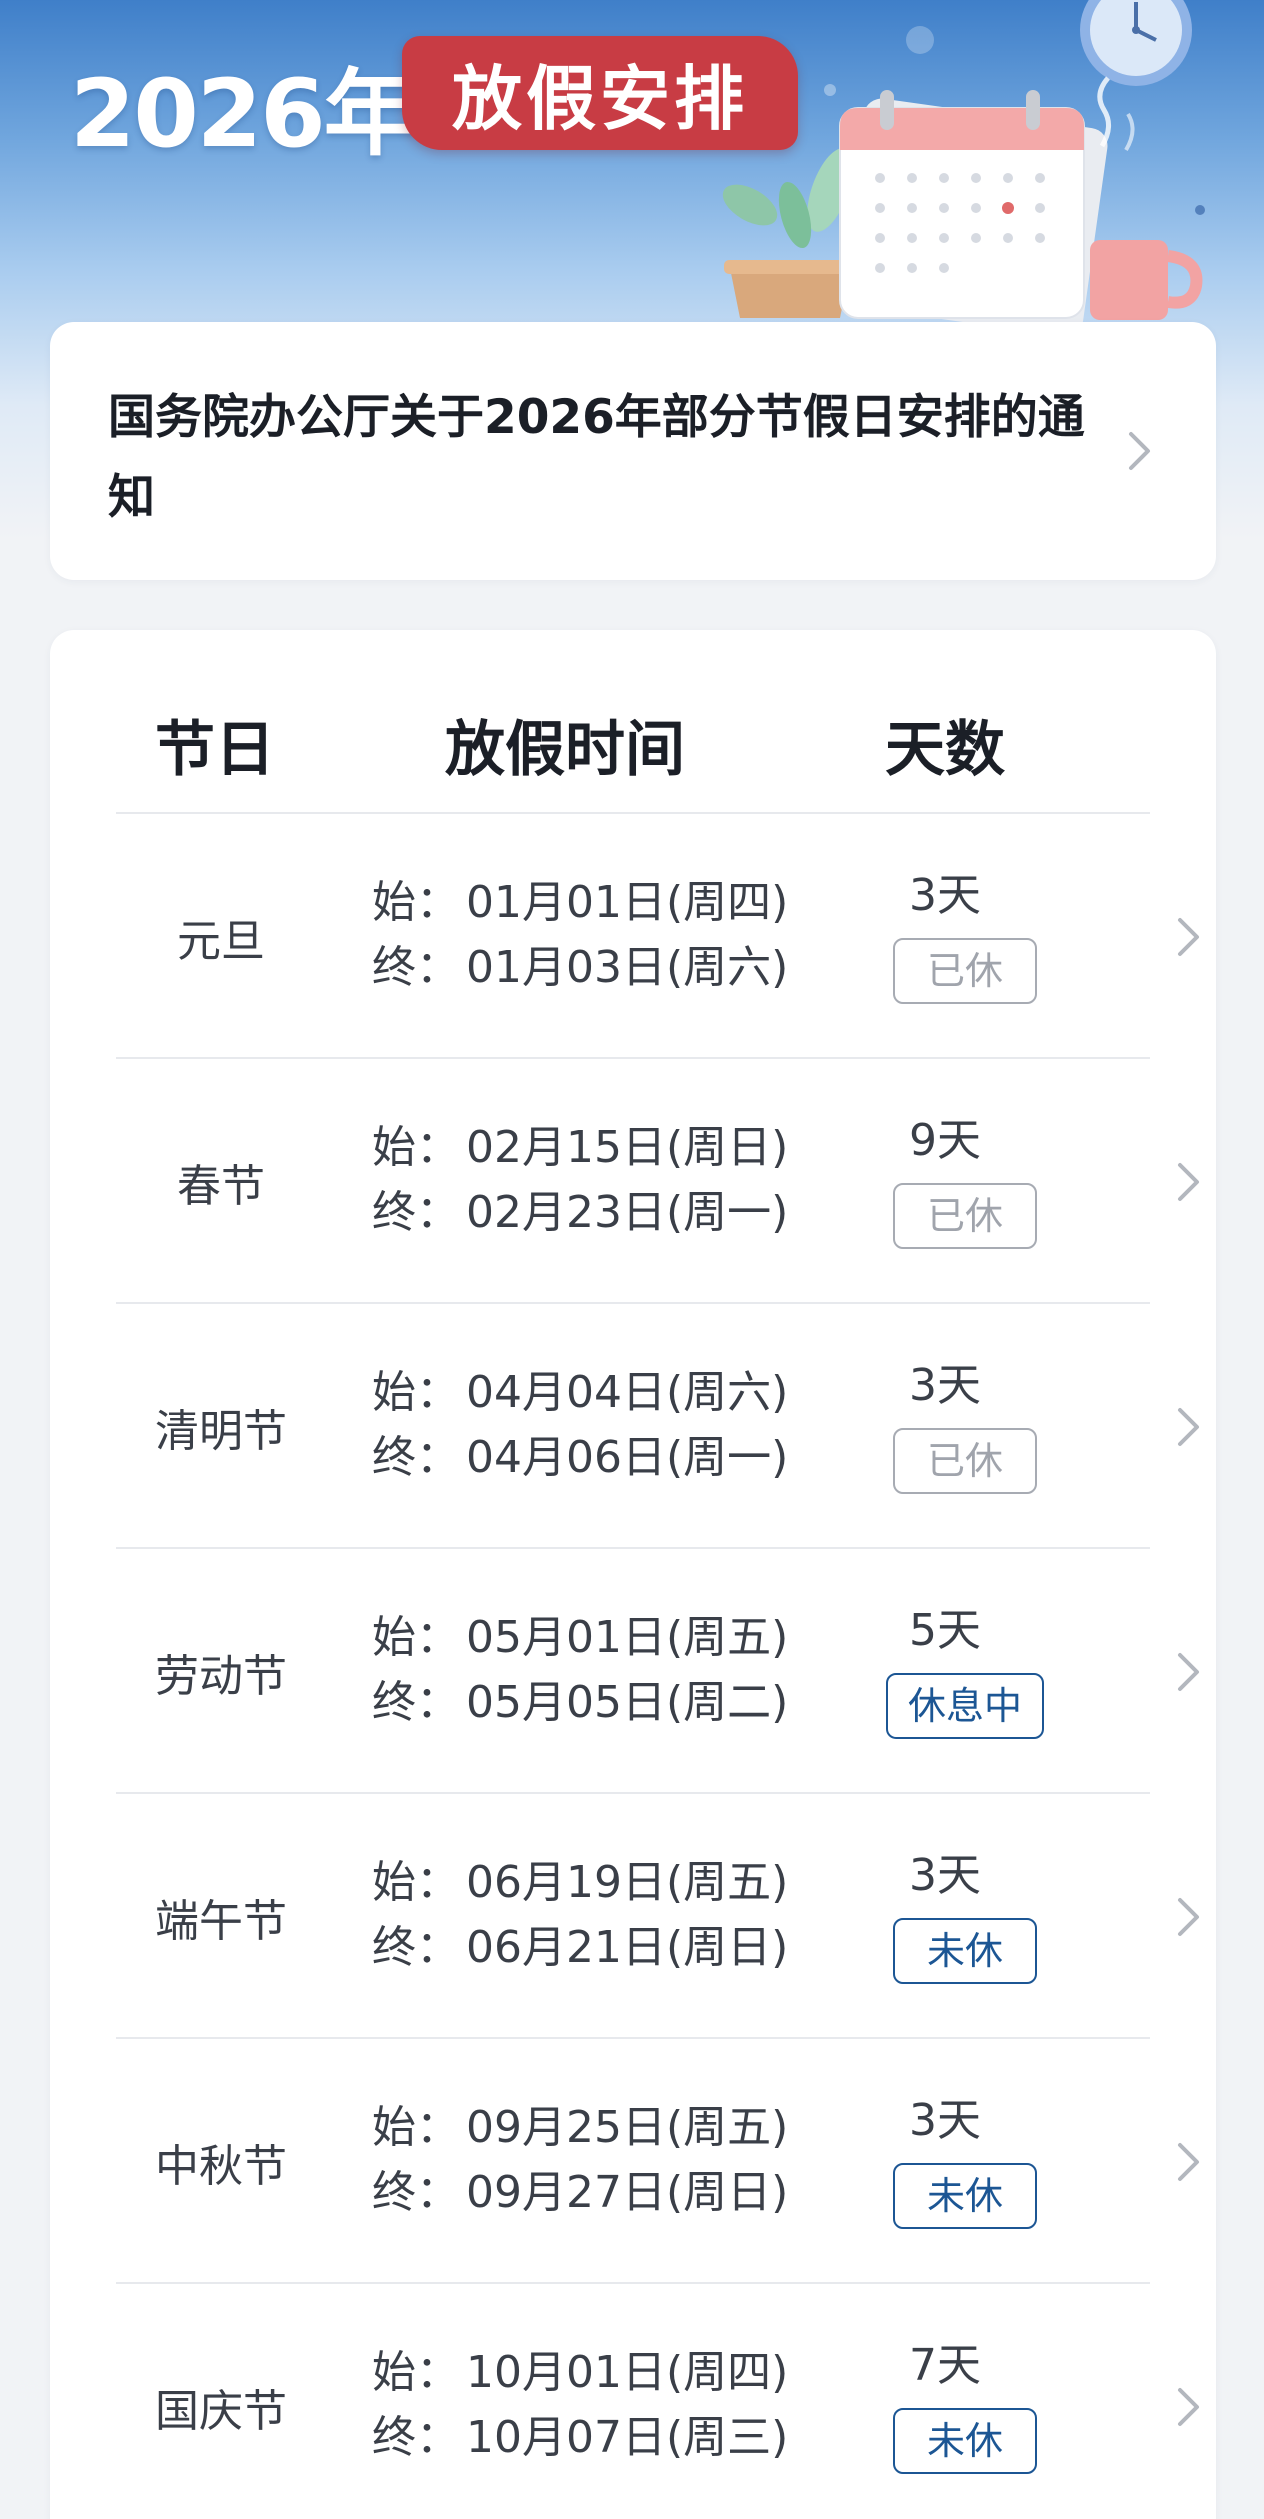 Image resolution: width=1264 pixels, height=2519 pixels. I want to click on festival-name: 清明节, so click(221, 1431).